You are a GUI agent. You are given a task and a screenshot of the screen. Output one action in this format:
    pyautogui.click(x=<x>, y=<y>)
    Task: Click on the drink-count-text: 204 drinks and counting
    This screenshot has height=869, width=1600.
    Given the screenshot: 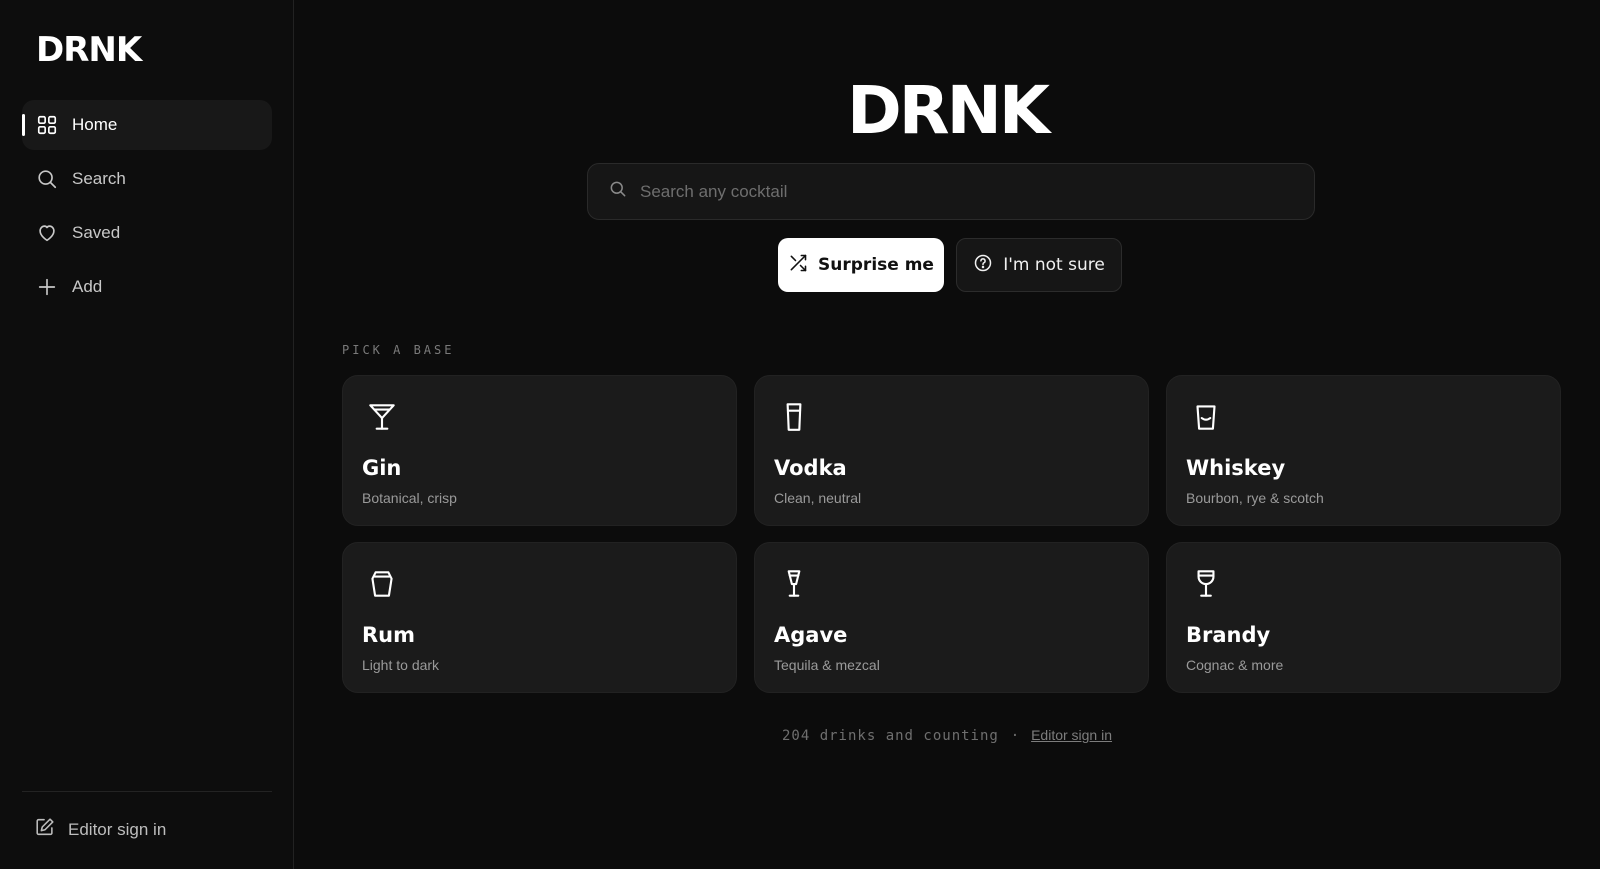 What is the action you would take?
    pyautogui.click(x=890, y=736)
    